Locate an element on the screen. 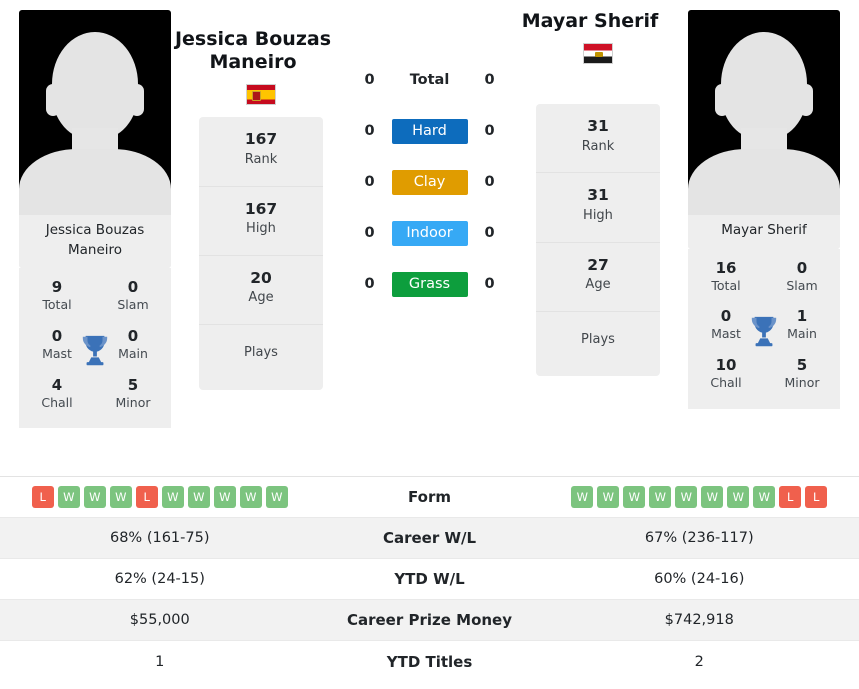 The image size is (859, 689). right-stat-age-label: Age is located at coordinates (598, 284).